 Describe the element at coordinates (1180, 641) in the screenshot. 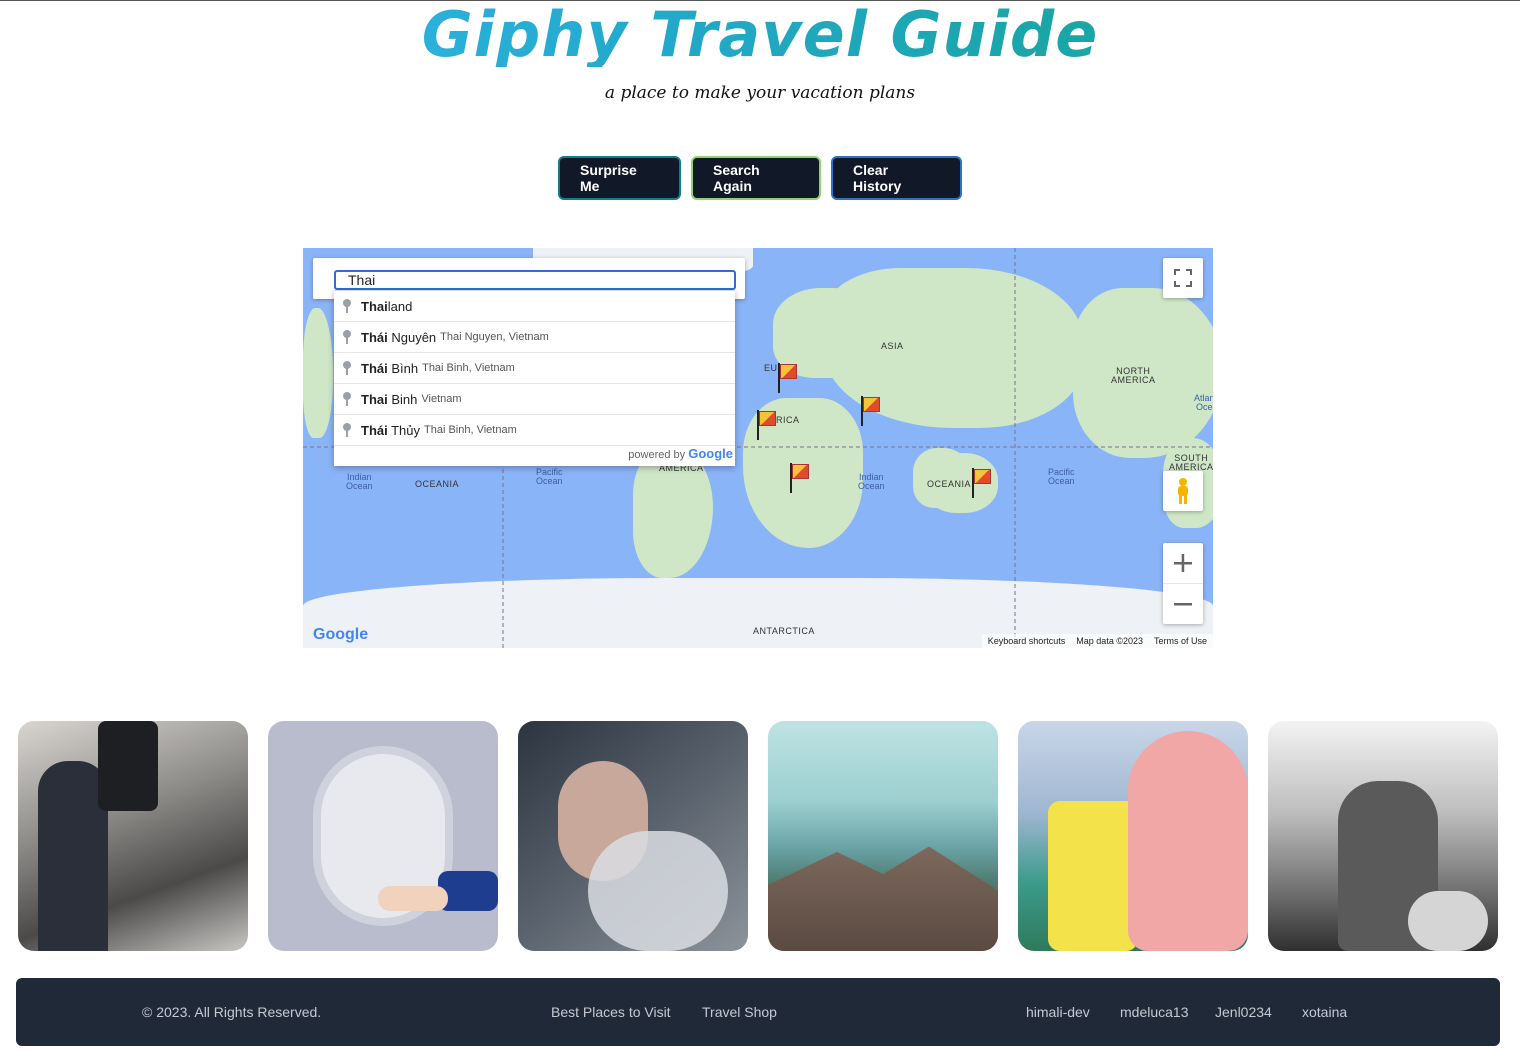

I see `terms-of-use-link: Terms of Use` at that location.